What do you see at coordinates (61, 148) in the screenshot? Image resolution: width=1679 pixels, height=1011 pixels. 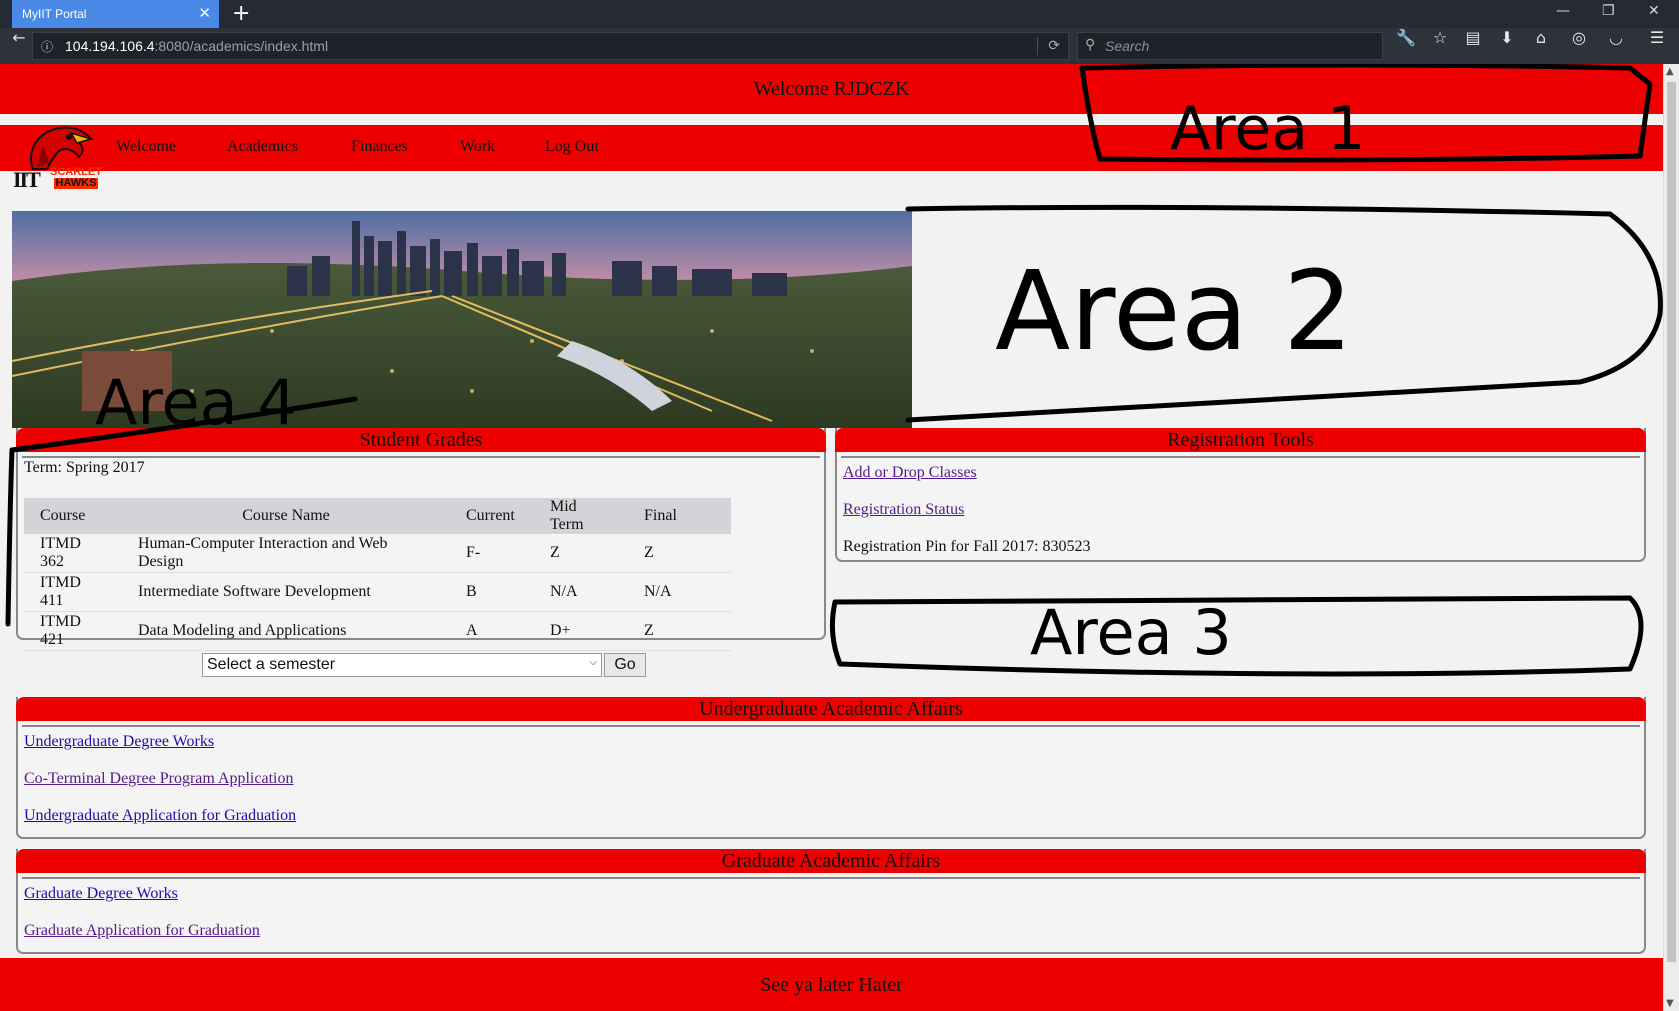 I see `hawk-head-icon` at bounding box center [61, 148].